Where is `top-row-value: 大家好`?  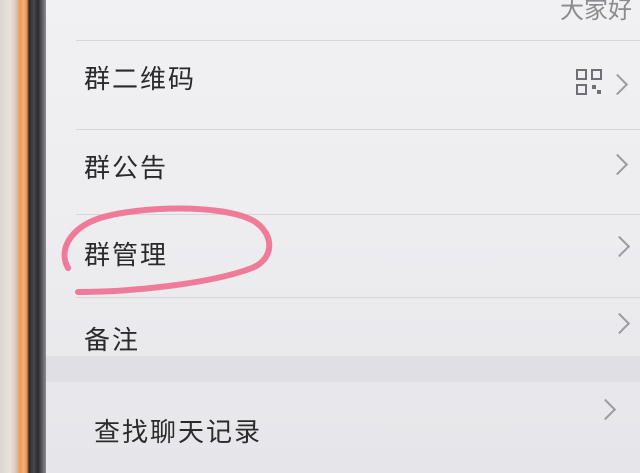
top-row-value: 大家好 is located at coordinates (596, 12).